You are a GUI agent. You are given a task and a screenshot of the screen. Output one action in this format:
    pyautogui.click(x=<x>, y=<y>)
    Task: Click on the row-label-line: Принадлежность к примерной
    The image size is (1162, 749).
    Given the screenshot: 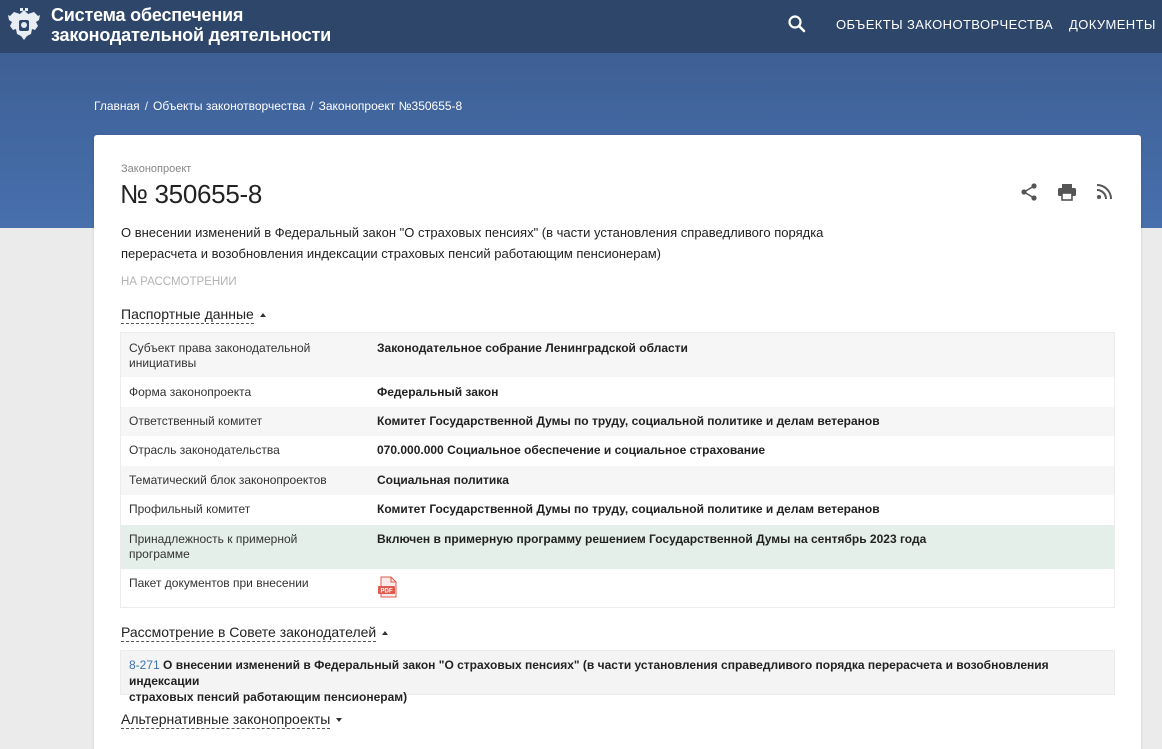 What is the action you would take?
    pyautogui.click(x=213, y=539)
    